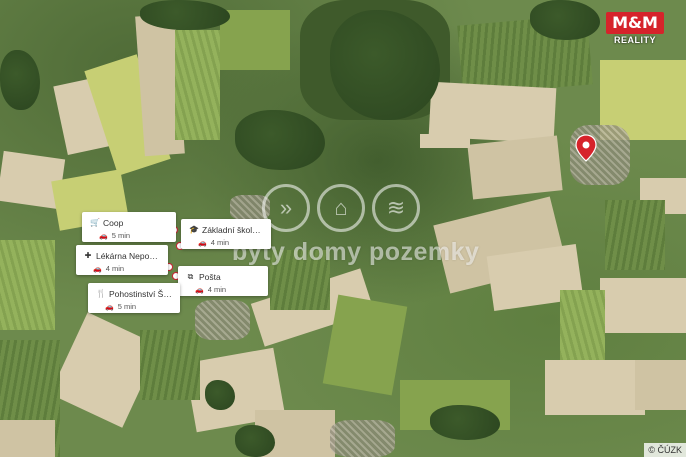 Image resolution: width=686 pixels, height=457 pixels. I want to click on poi-name: Pošta, so click(210, 276).